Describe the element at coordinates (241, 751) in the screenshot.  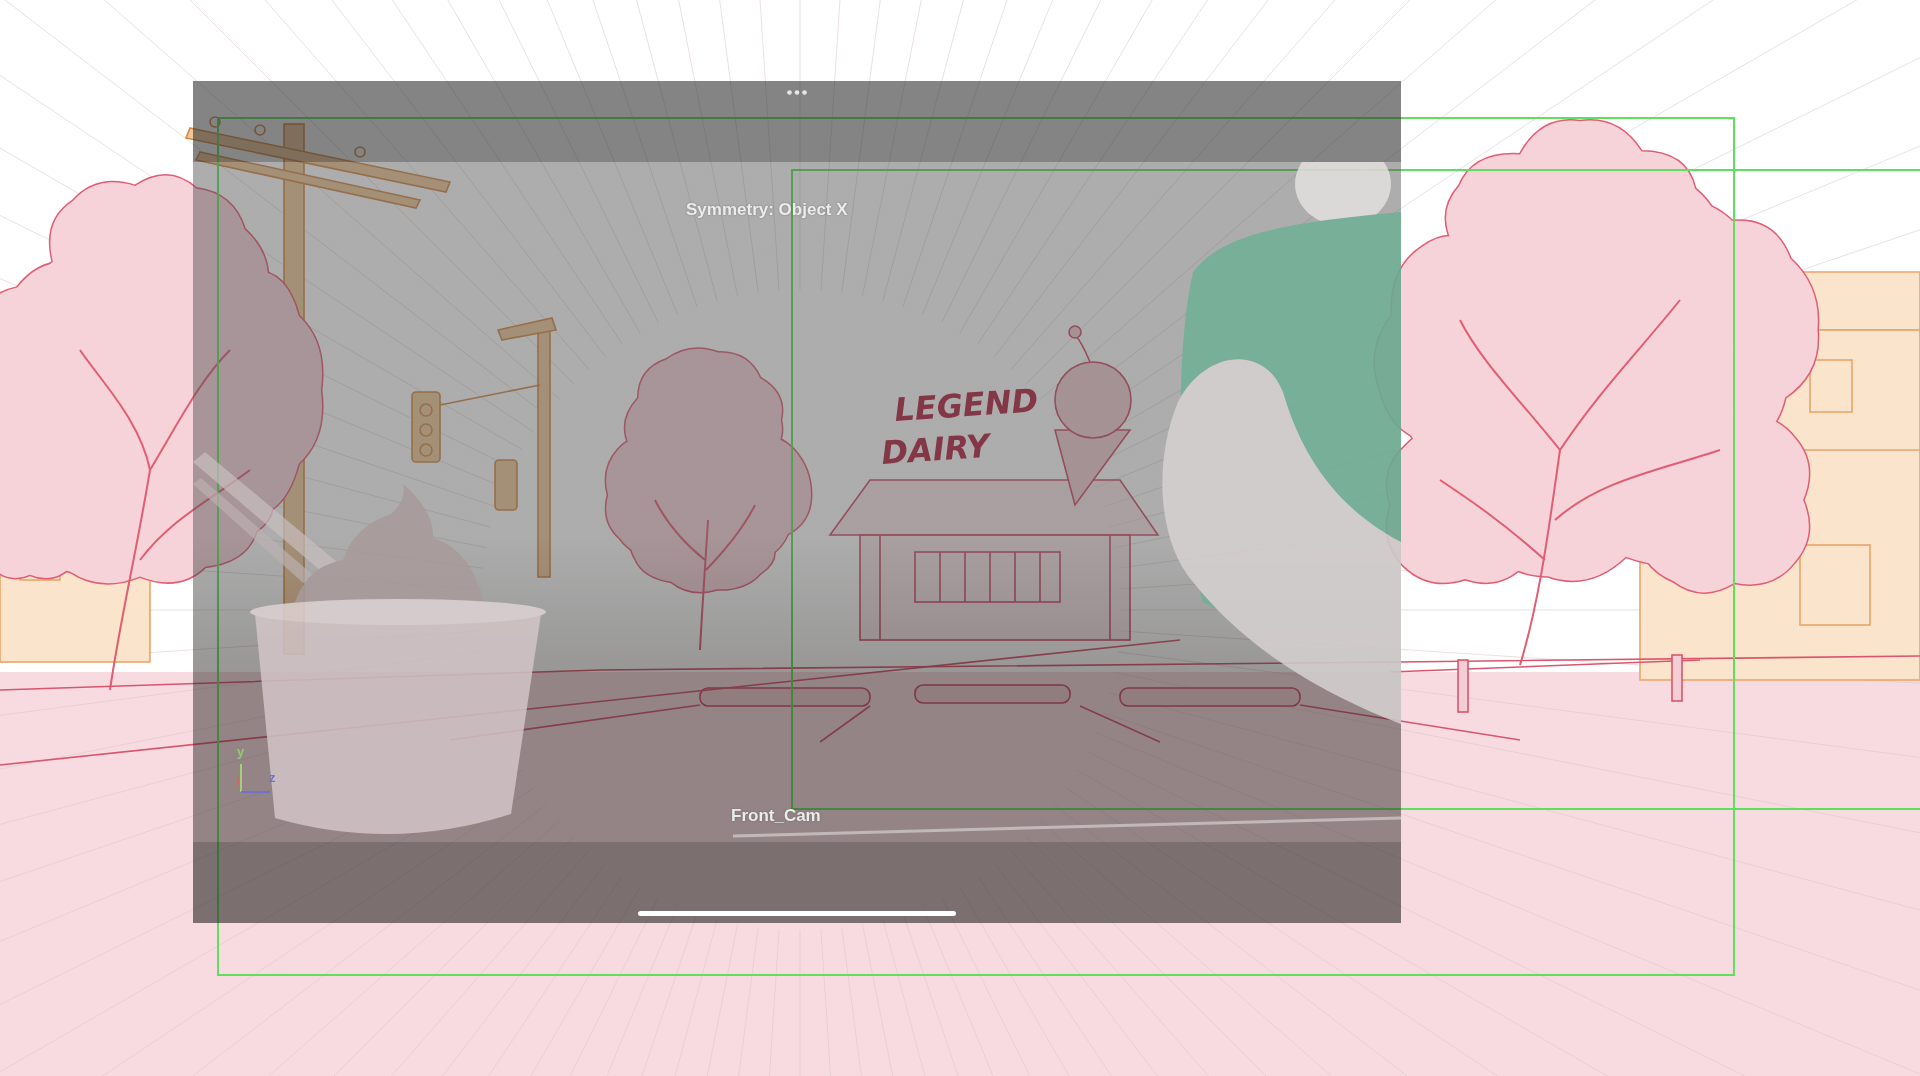
I see `axis-label: y` at that location.